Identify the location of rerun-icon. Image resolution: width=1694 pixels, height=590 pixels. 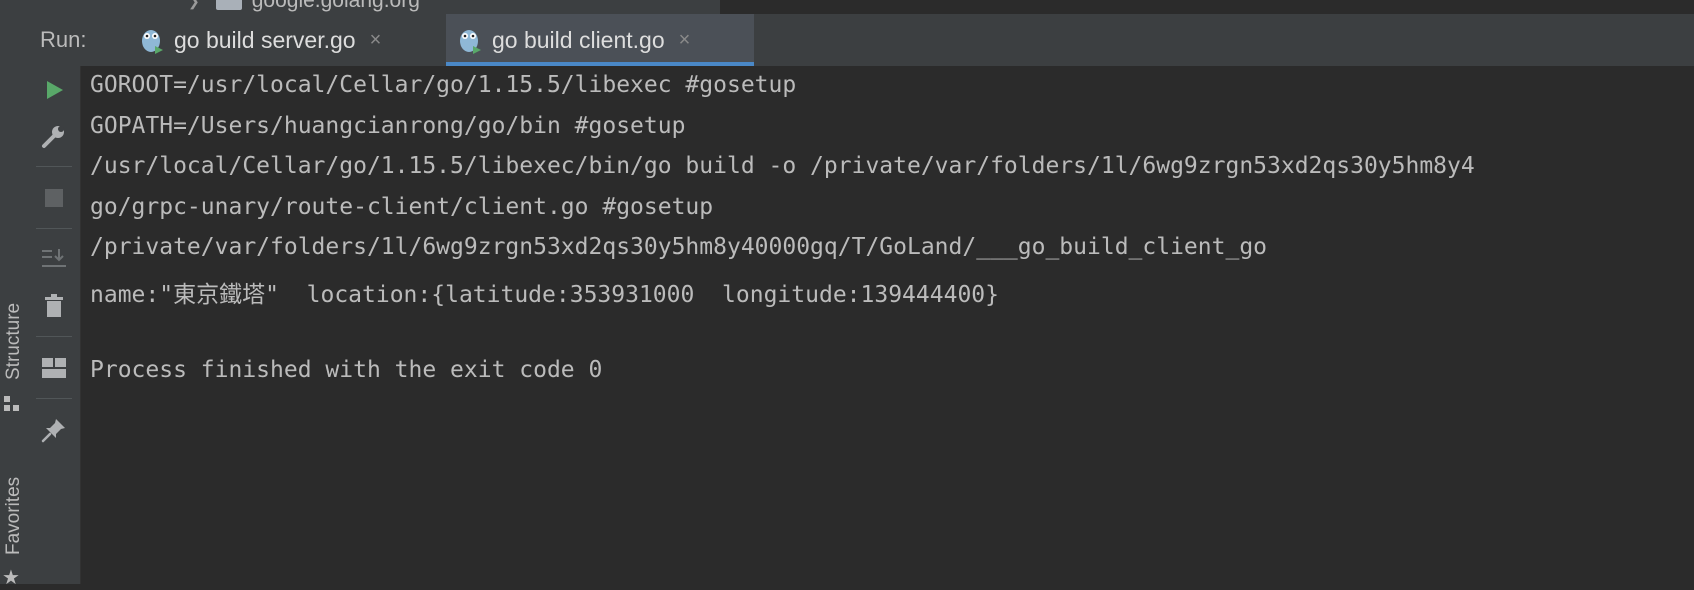
(55, 90).